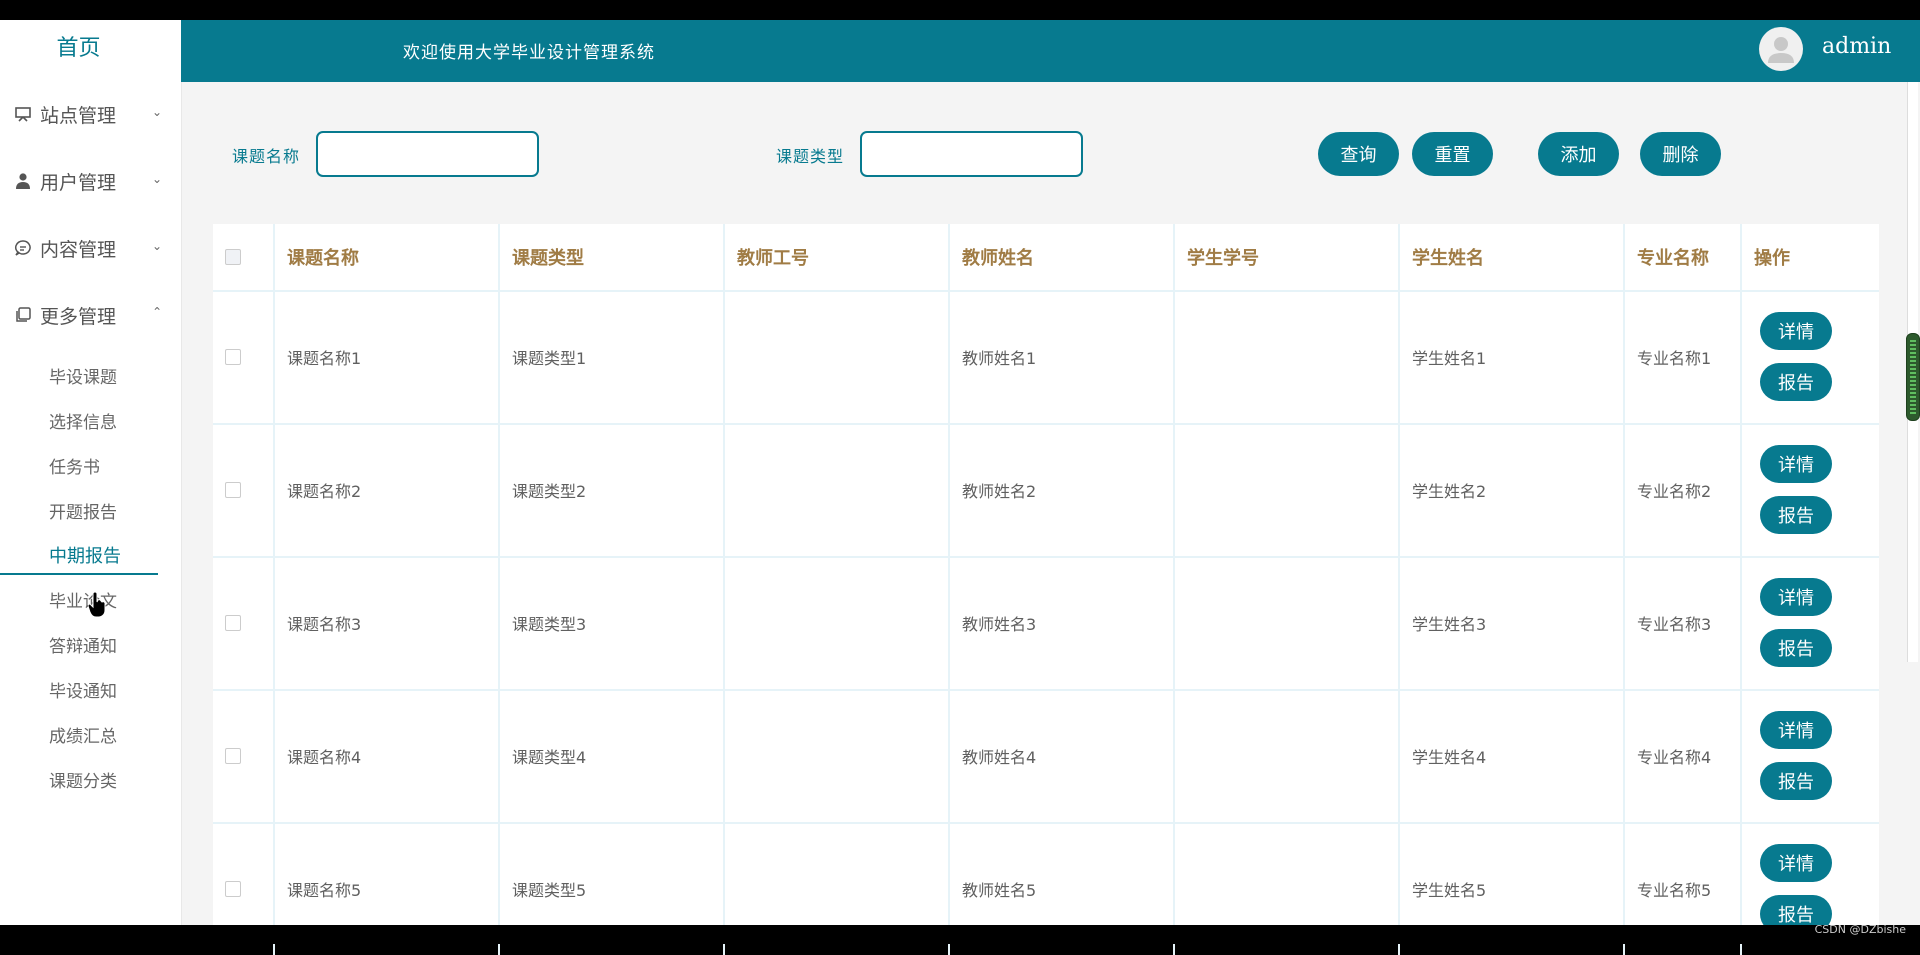 This screenshot has width=1920, height=955. Describe the element at coordinates (1062, 257) in the screenshot. I see `column-header: 教师姓名` at that location.